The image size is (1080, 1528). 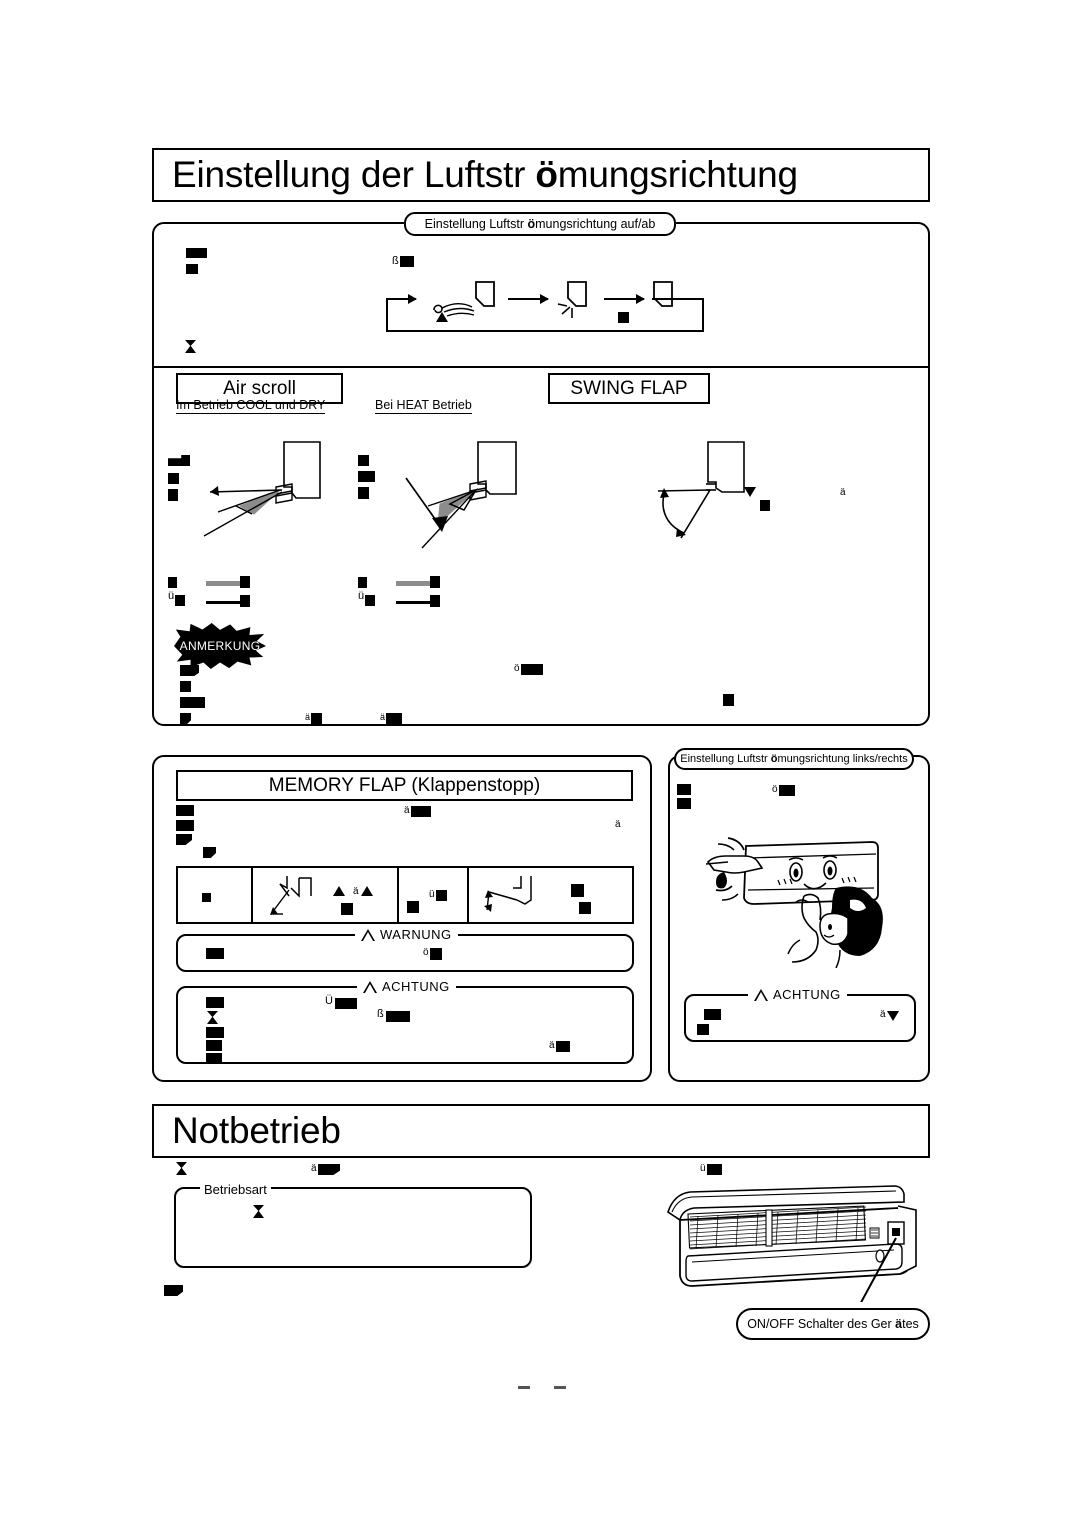 What do you see at coordinates (807, 994) in the screenshot?
I see `notice-achtung-leftright-label: ACHTUNG` at bounding box center [807, 994].